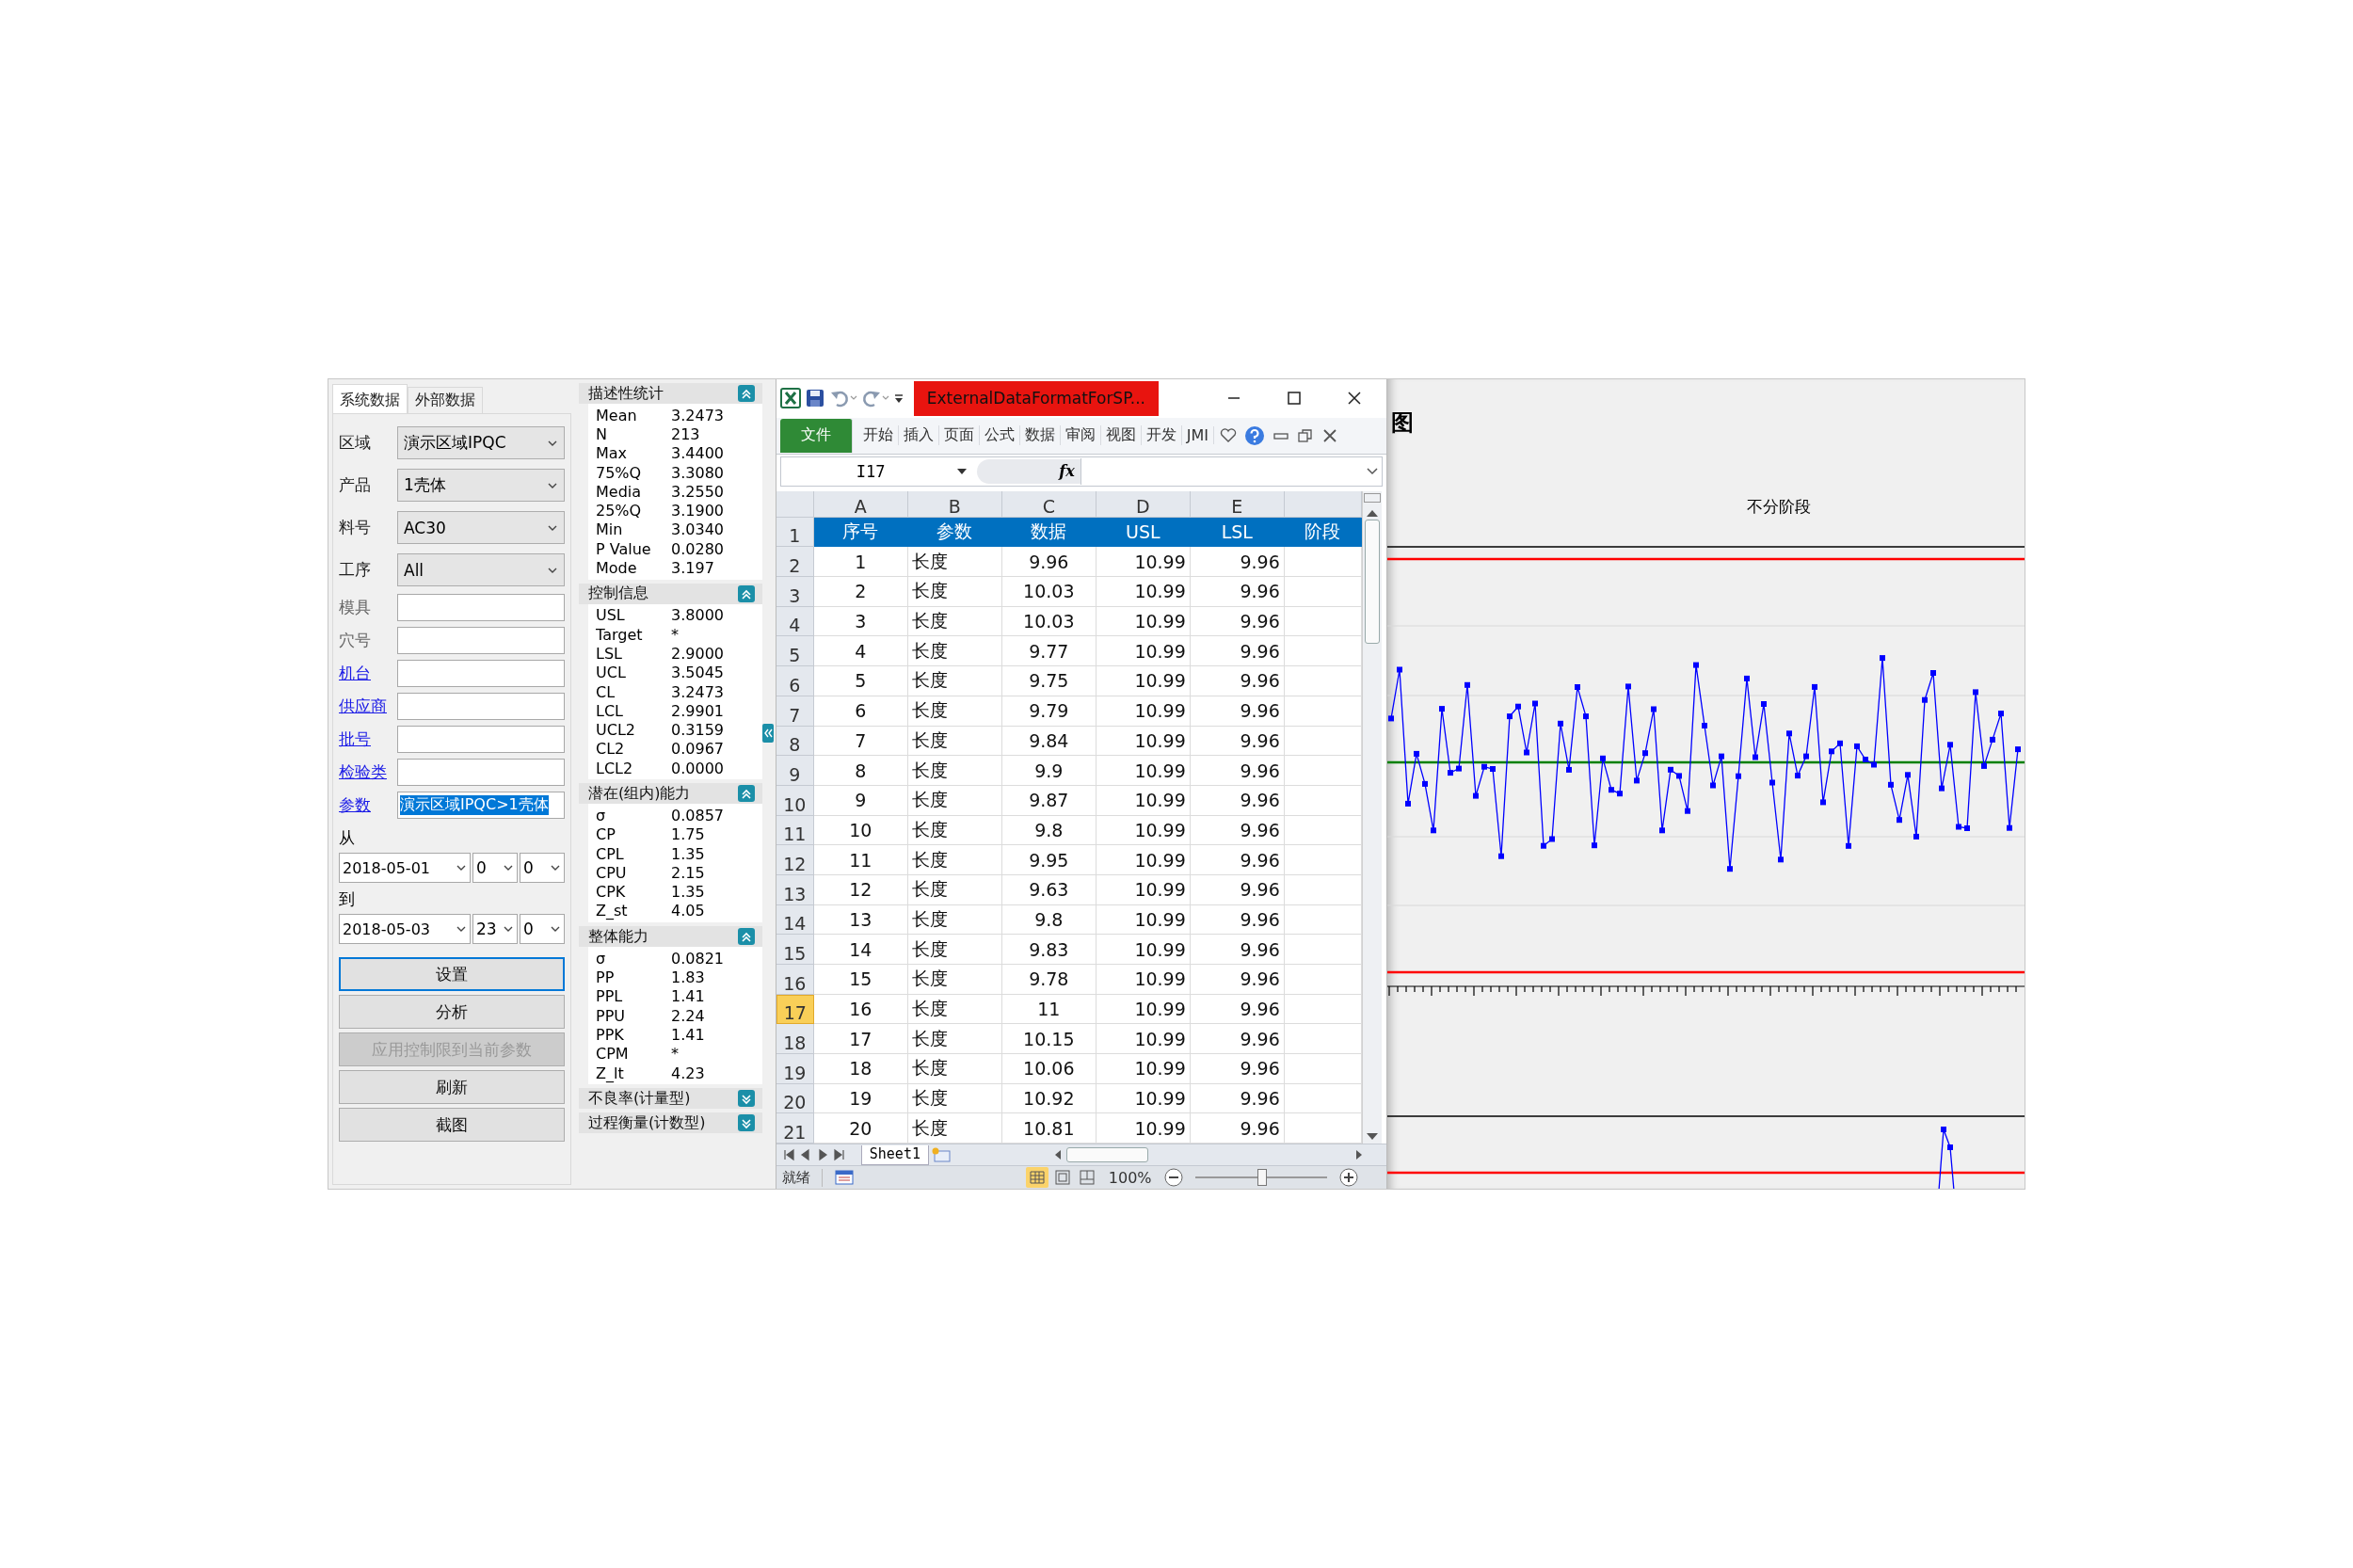  What do you see at coordinates (670, 593) in the screenshot?
I see `section-header: 控制信息` at bounding box center [670, 593].